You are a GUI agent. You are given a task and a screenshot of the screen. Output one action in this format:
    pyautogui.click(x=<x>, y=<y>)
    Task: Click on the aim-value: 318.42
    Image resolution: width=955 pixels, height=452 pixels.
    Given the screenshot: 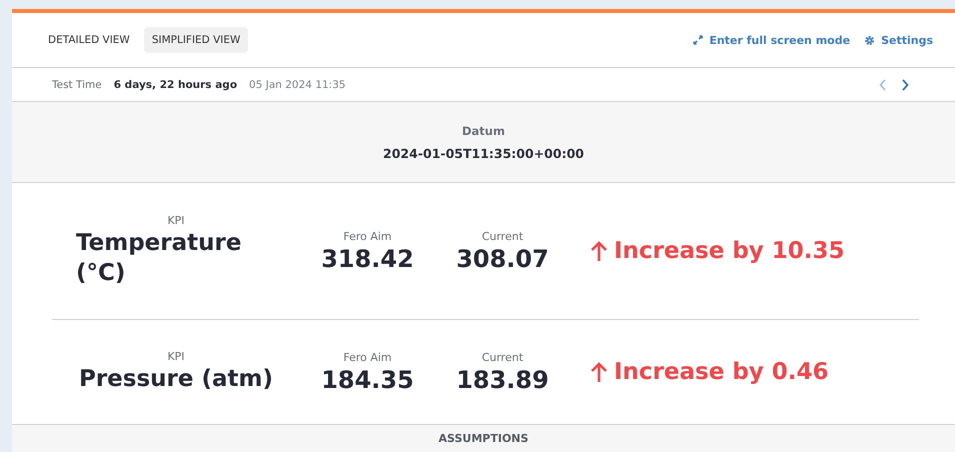 What is the action you would take?
    pyautogui.click(x=367, y=258)
    